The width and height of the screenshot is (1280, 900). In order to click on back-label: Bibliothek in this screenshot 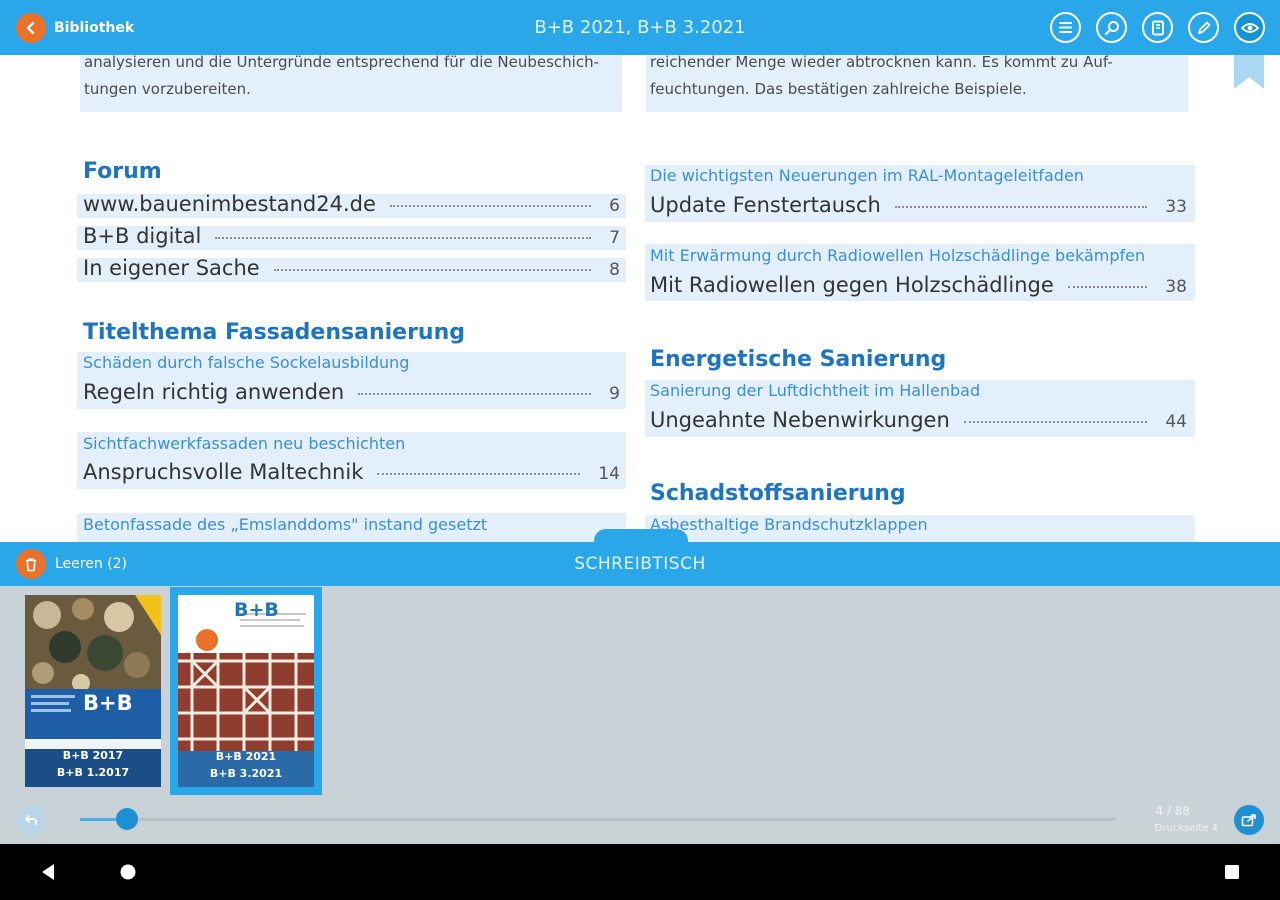, I will do `click(94, 28)`.